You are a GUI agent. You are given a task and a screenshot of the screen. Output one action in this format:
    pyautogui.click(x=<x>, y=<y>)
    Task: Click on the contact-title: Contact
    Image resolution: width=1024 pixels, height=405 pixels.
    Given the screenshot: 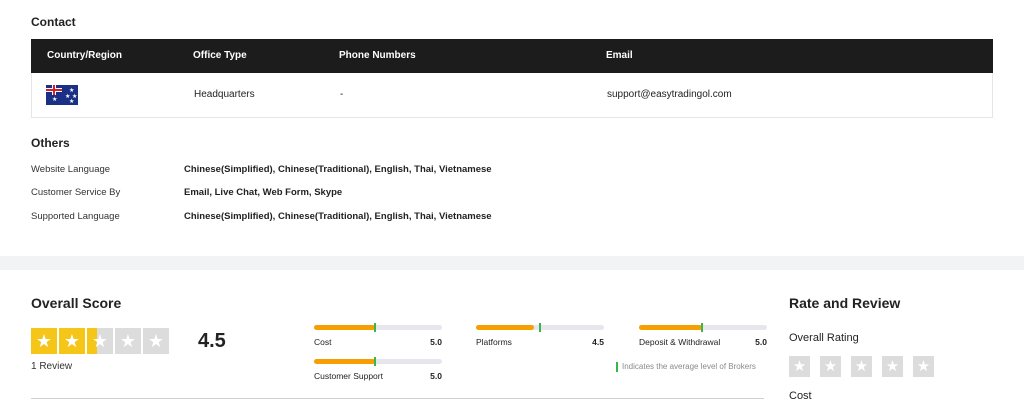 What is the action you would take?
    pyautogui.click(x=53, y=22)
    